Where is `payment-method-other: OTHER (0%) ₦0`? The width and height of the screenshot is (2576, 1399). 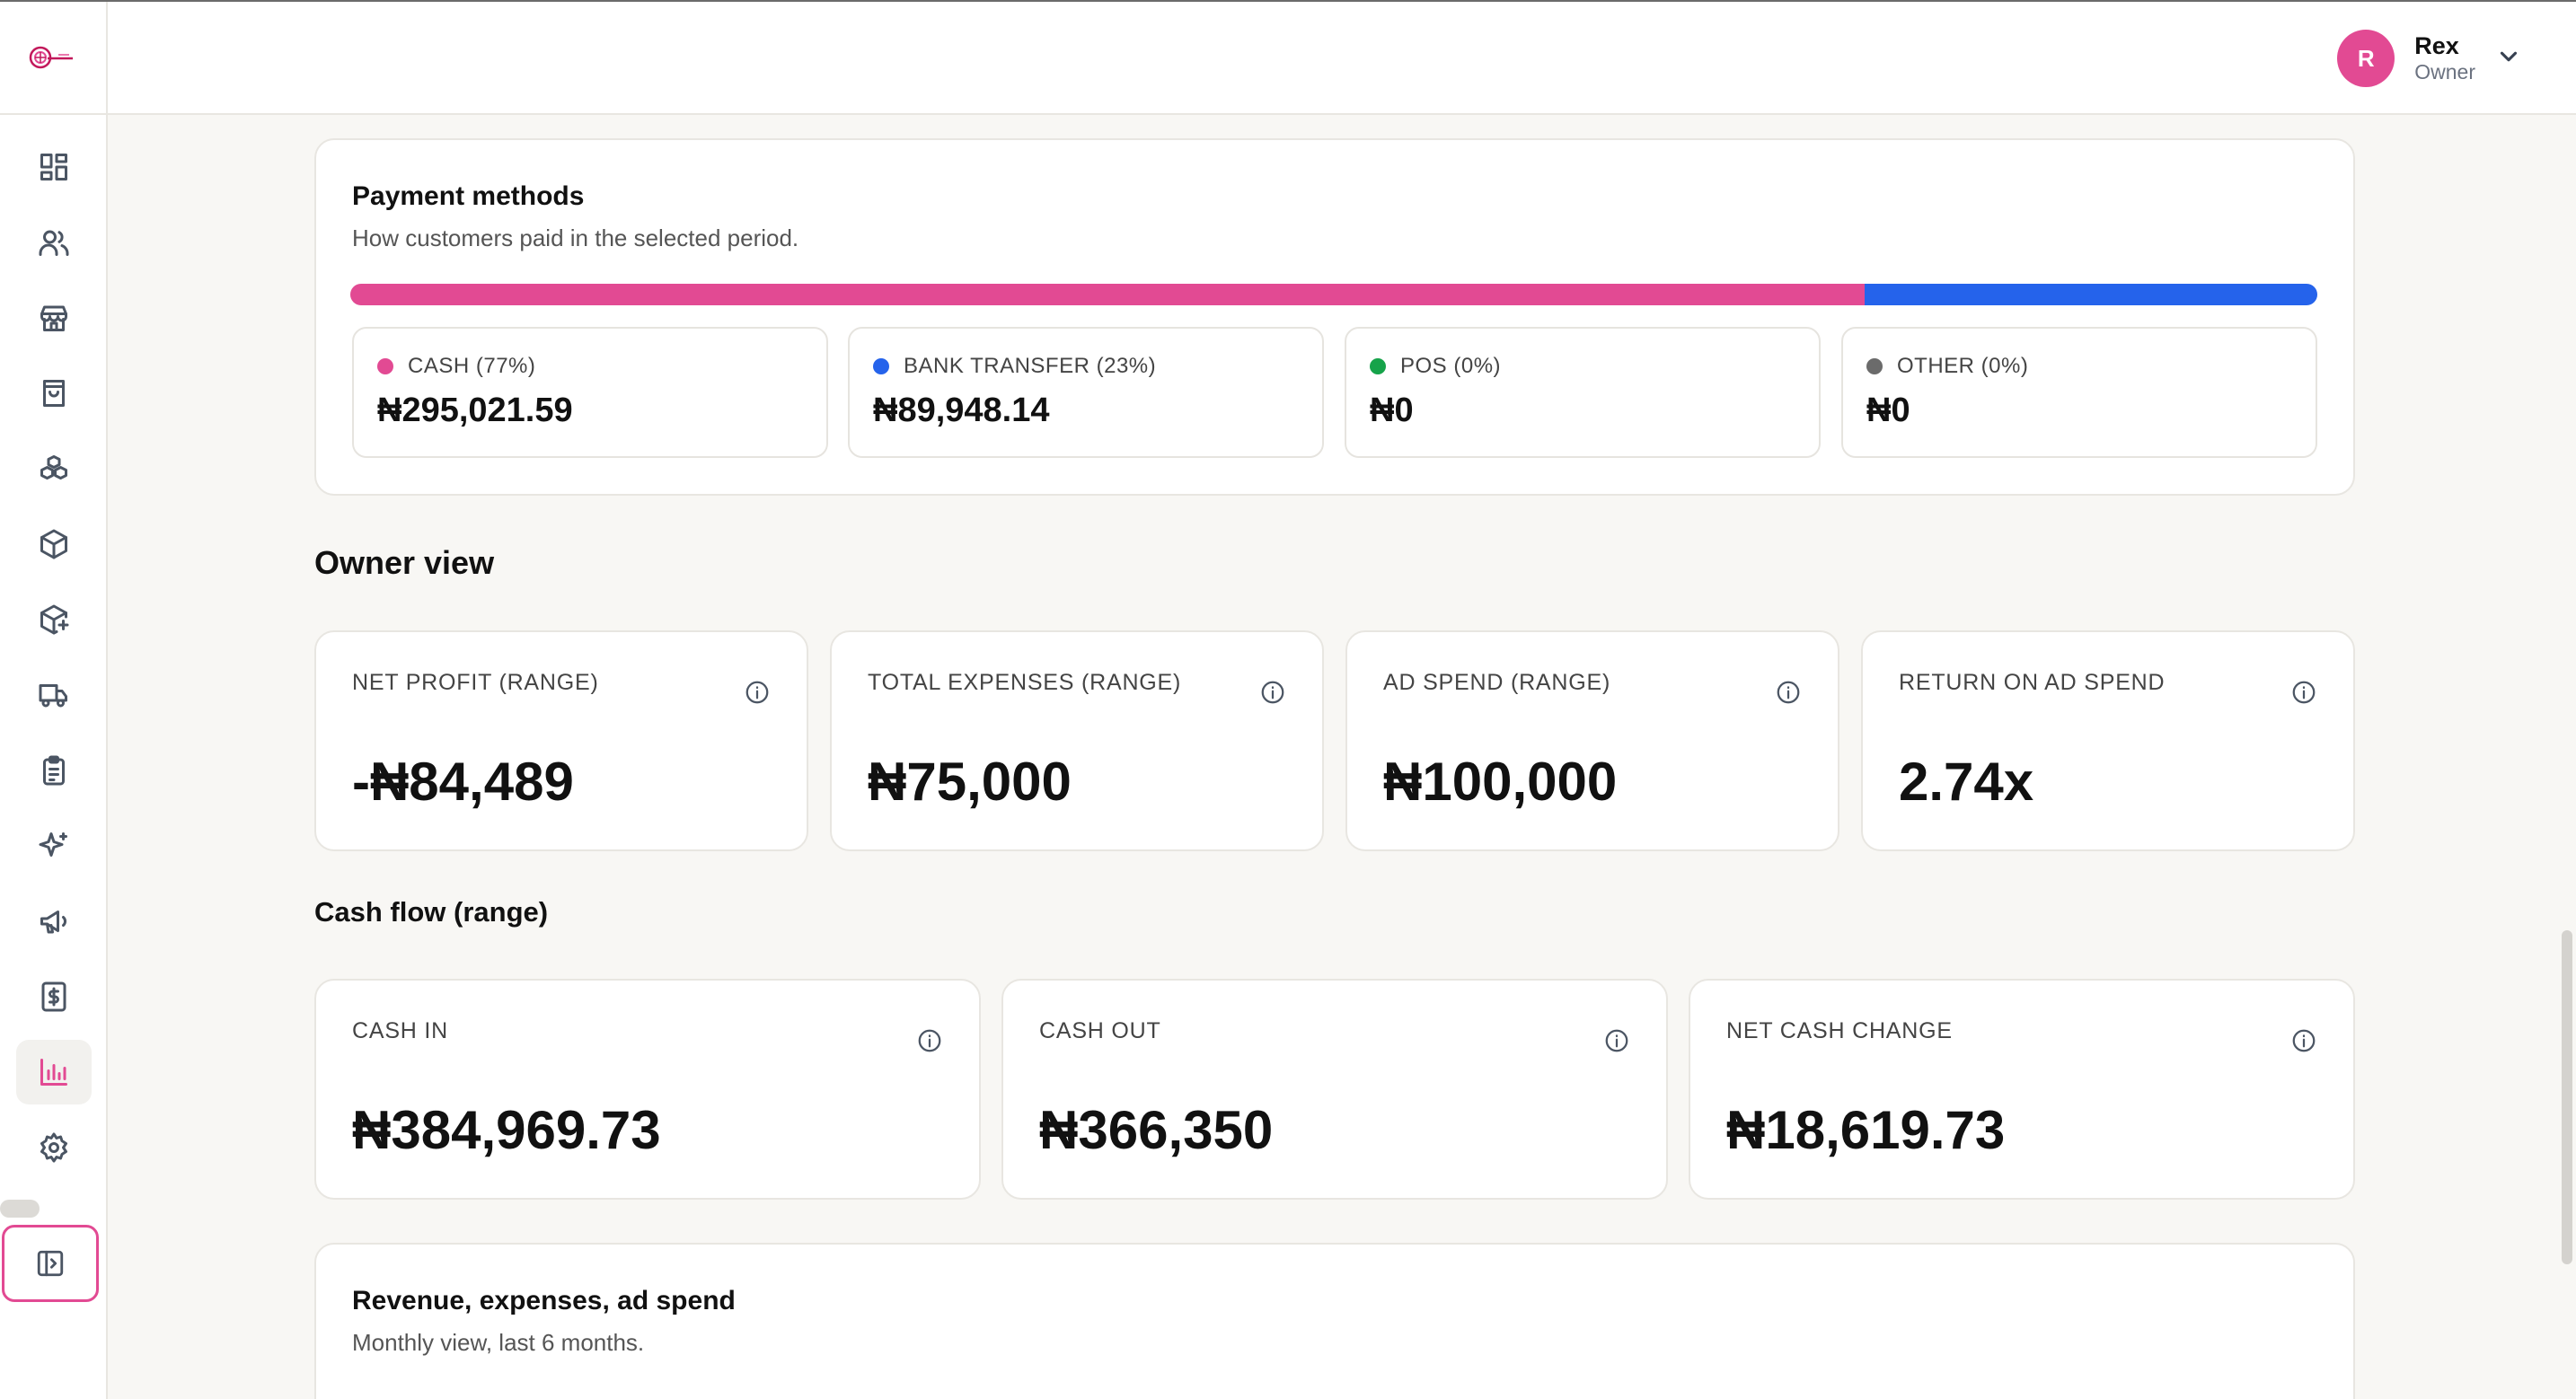
payment-method-other: OTHER (0%) ₦0 is located at coordinates (2079, 392).